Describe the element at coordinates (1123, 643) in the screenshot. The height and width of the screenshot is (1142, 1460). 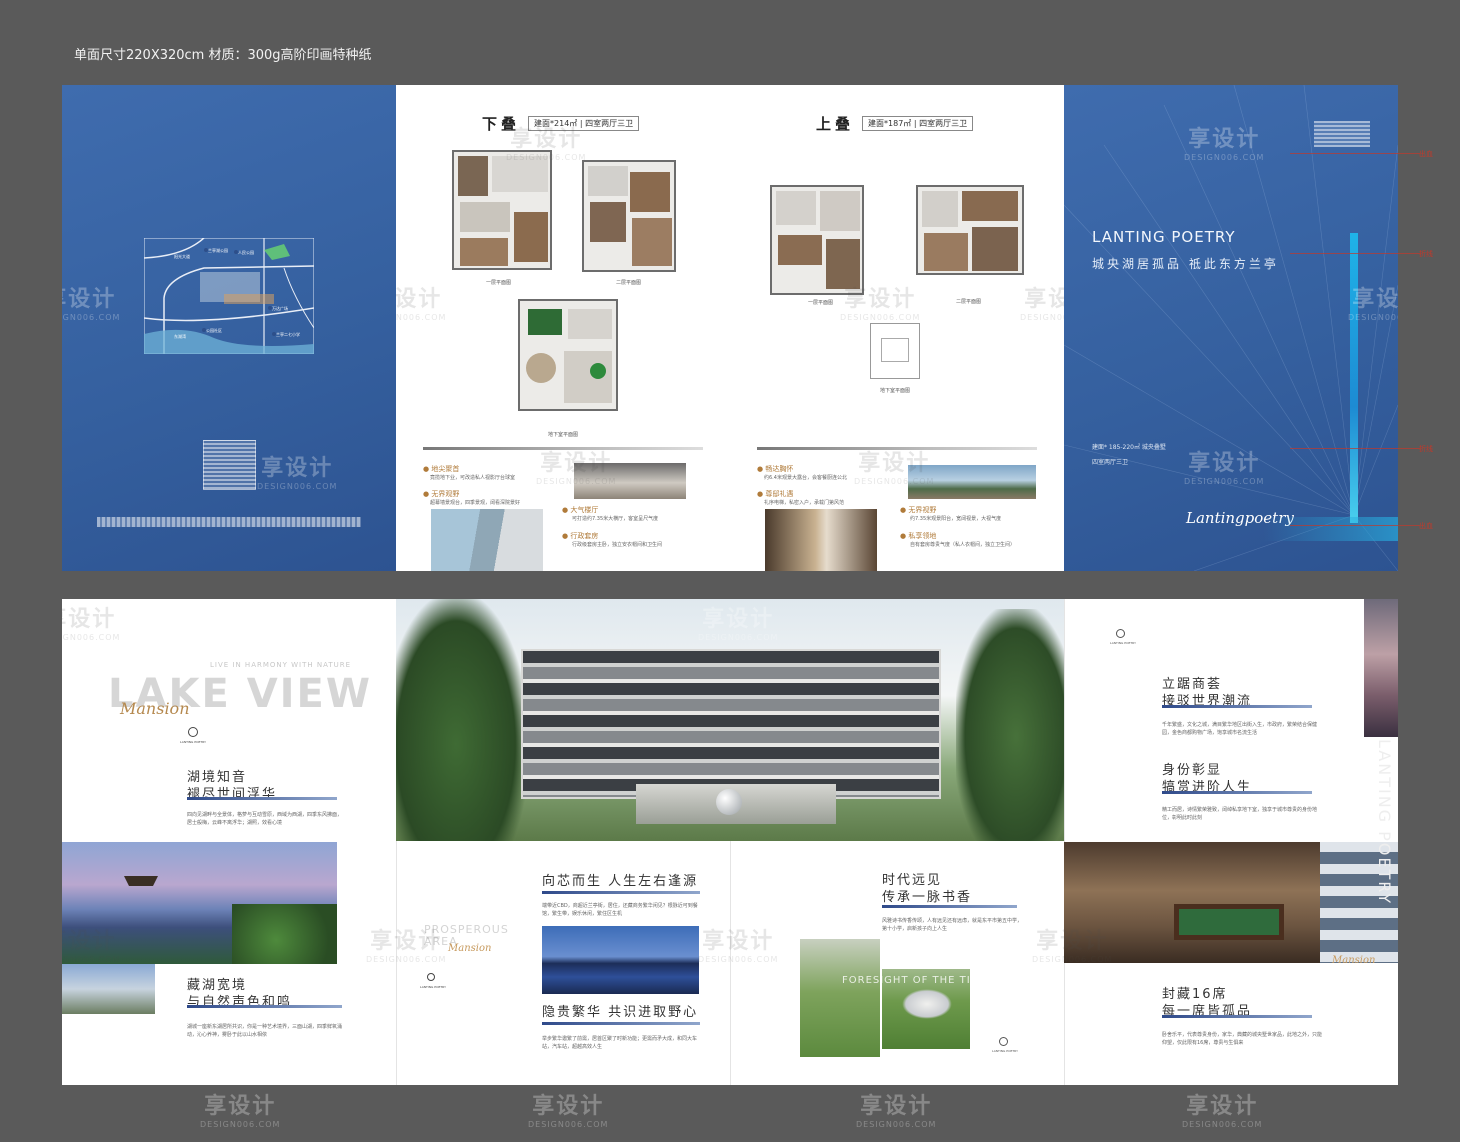
I see `biz-logo-text: LANTING POETRY` at that location.